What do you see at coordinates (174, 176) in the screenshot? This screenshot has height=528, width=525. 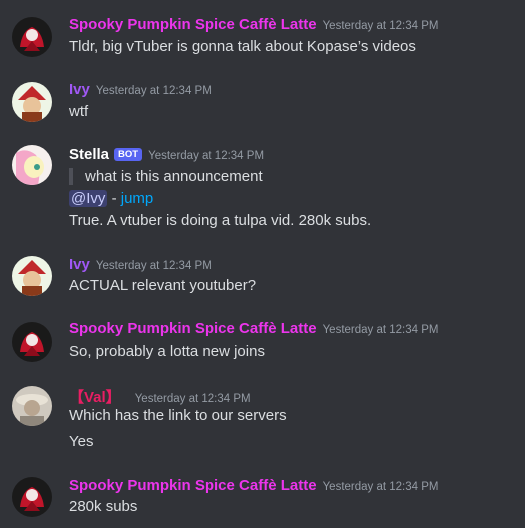 I see `quote-text: what is this announcement` at bounding box center [174, 176].